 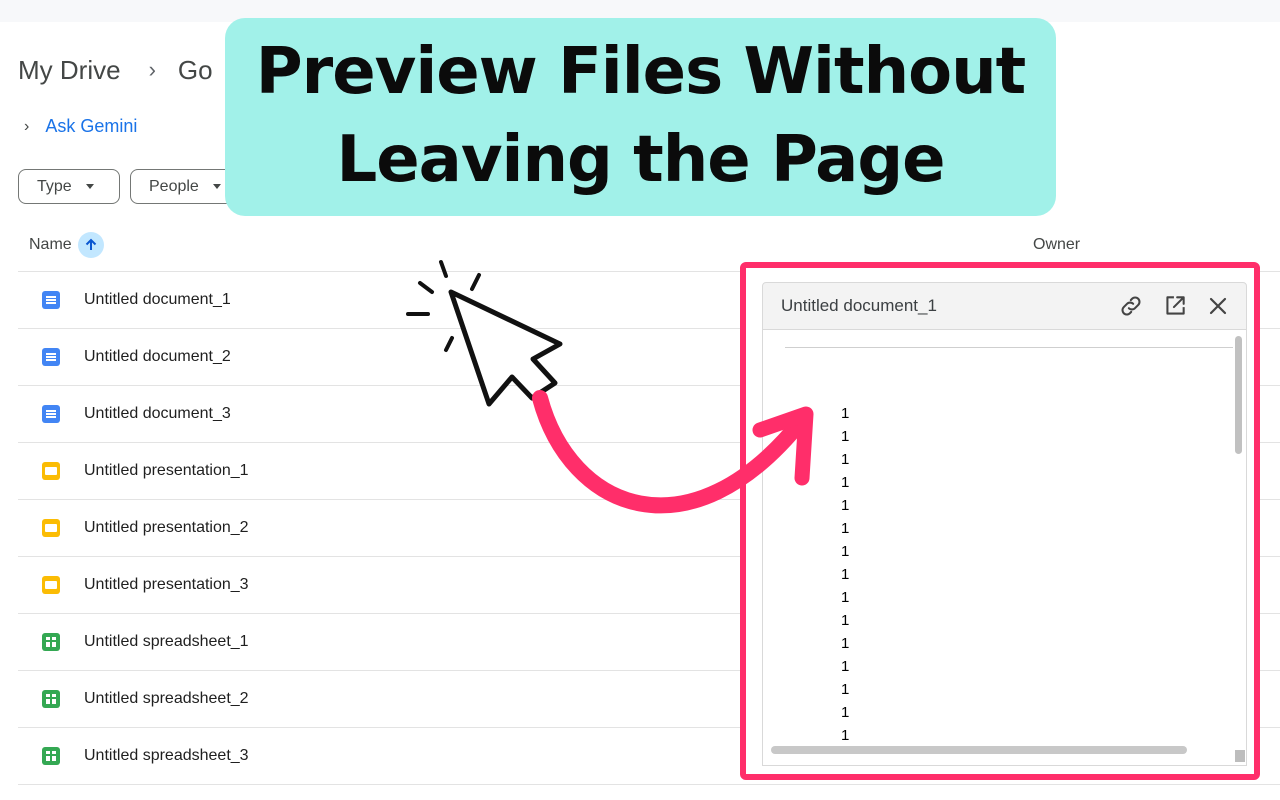 What do you see at coordinates (505, 348) in the screenshot?
I see `mouse-pointer-icon` at bounding box center [505, 348].